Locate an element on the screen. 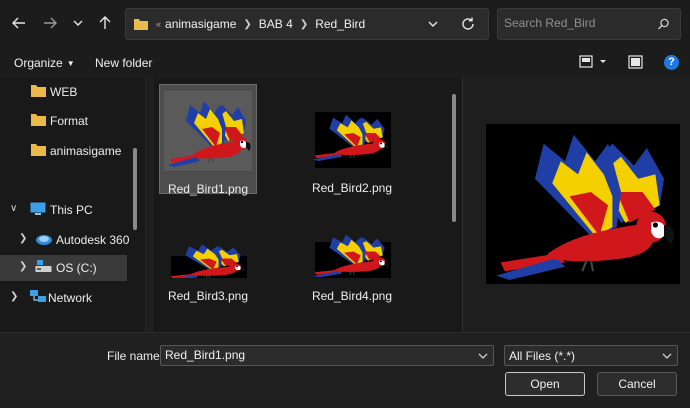  preview-pane-icon is located at coordinates (635, 62).